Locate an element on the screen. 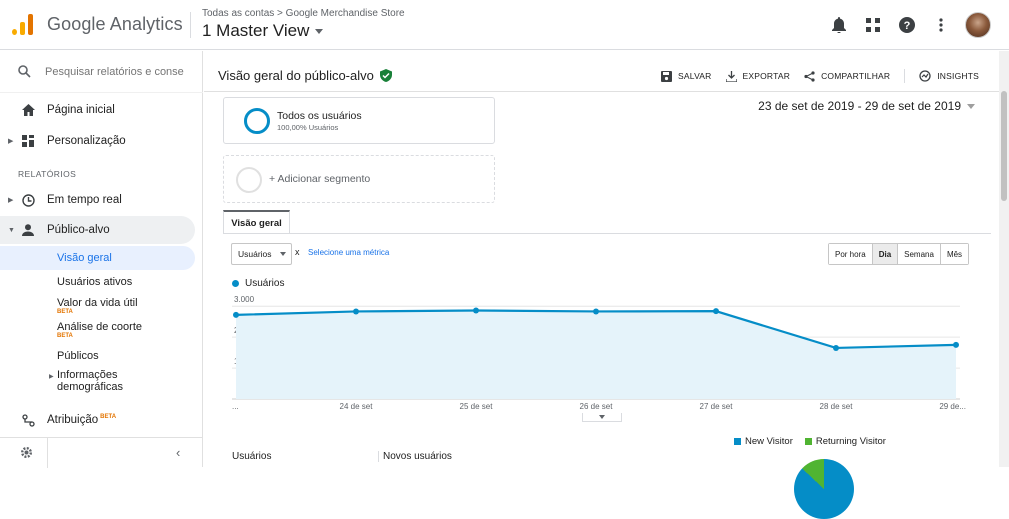  bell-icon is located at coordinates (839, 25).